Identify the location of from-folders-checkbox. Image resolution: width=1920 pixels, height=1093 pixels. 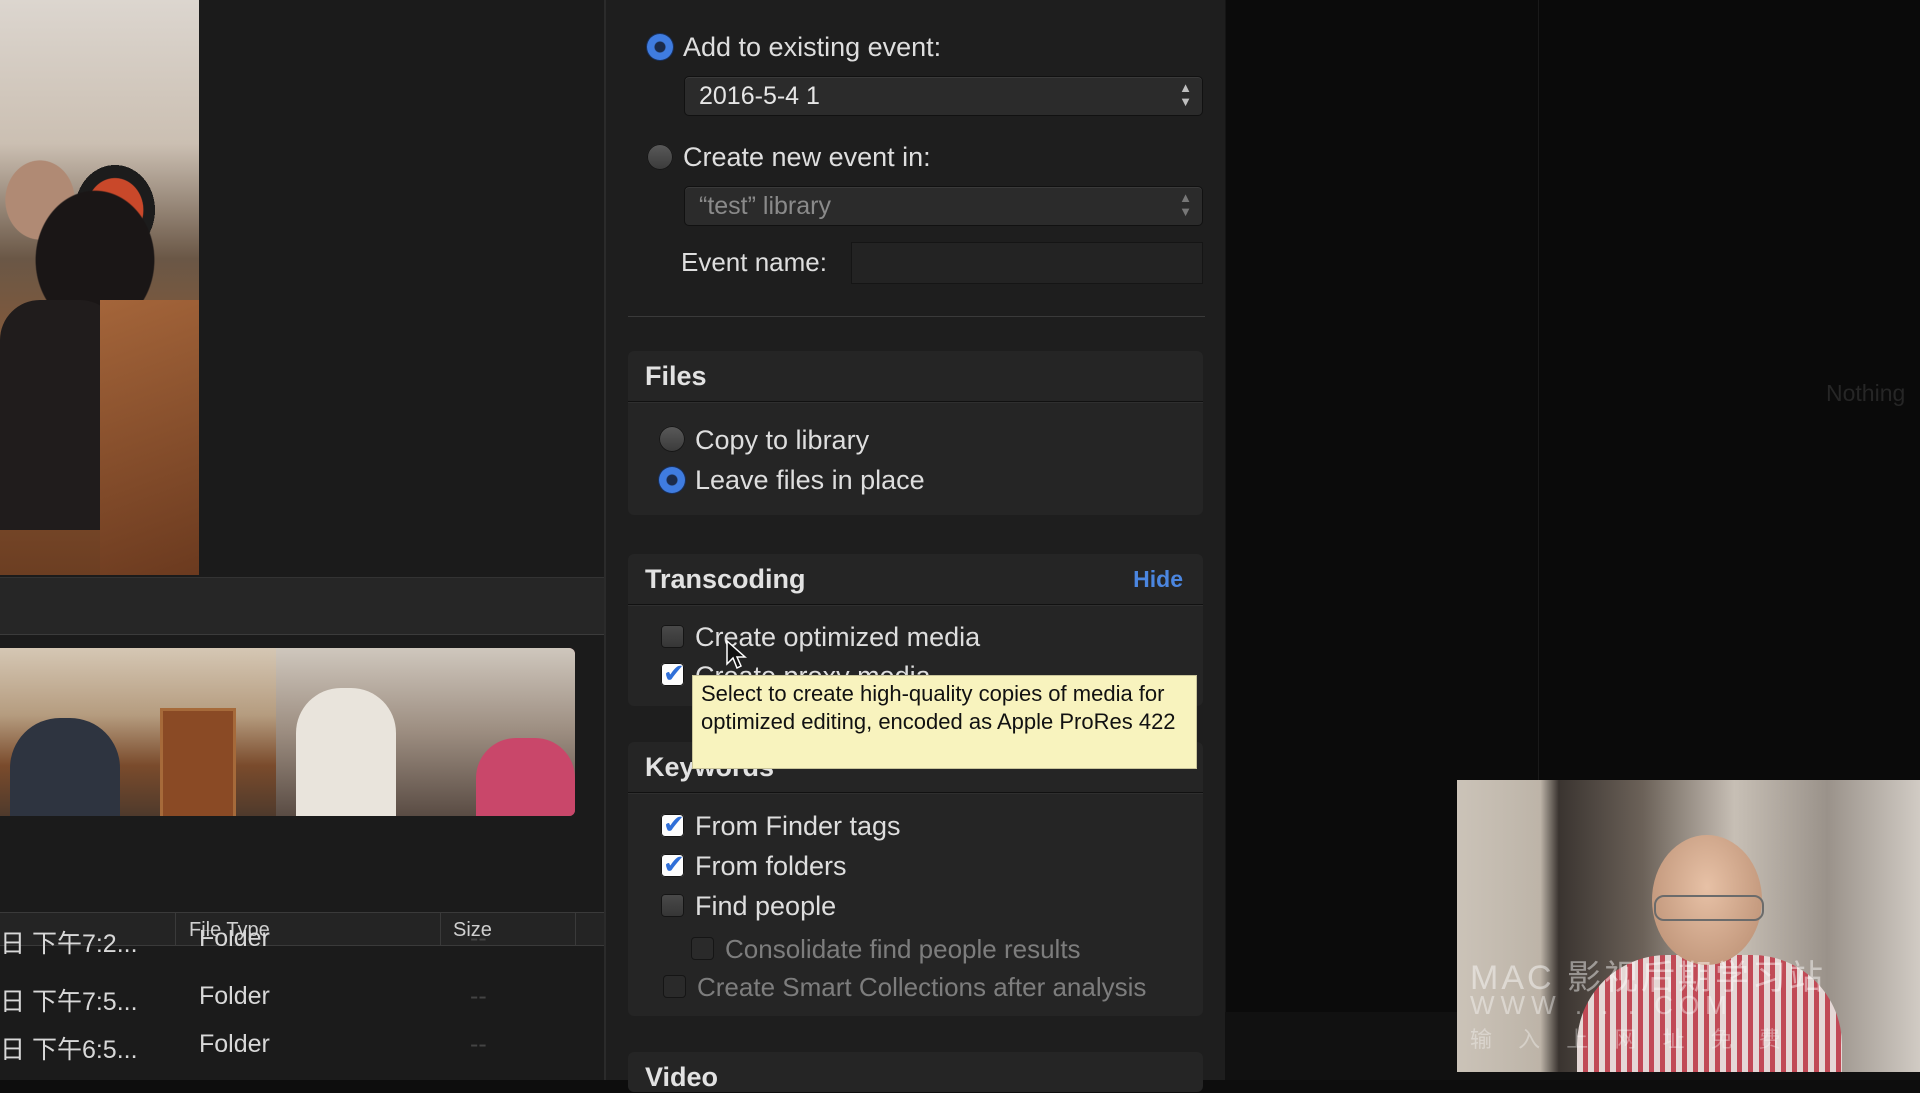
(673, 864).